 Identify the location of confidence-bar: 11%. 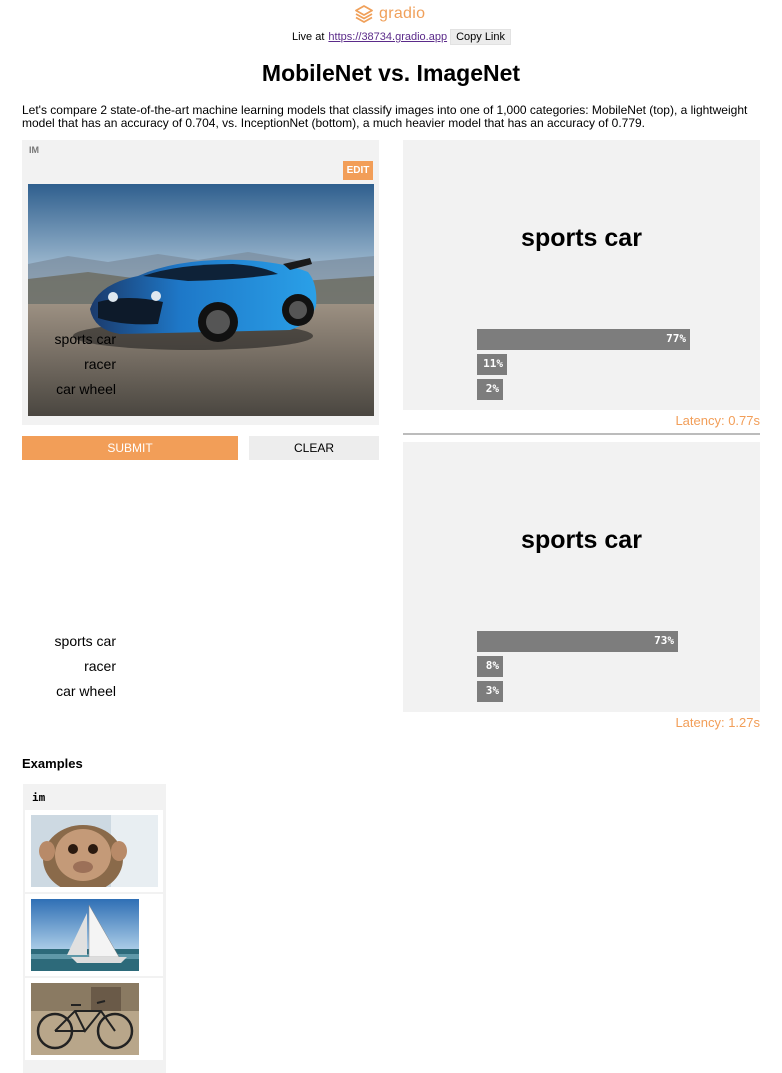
(492, 364).